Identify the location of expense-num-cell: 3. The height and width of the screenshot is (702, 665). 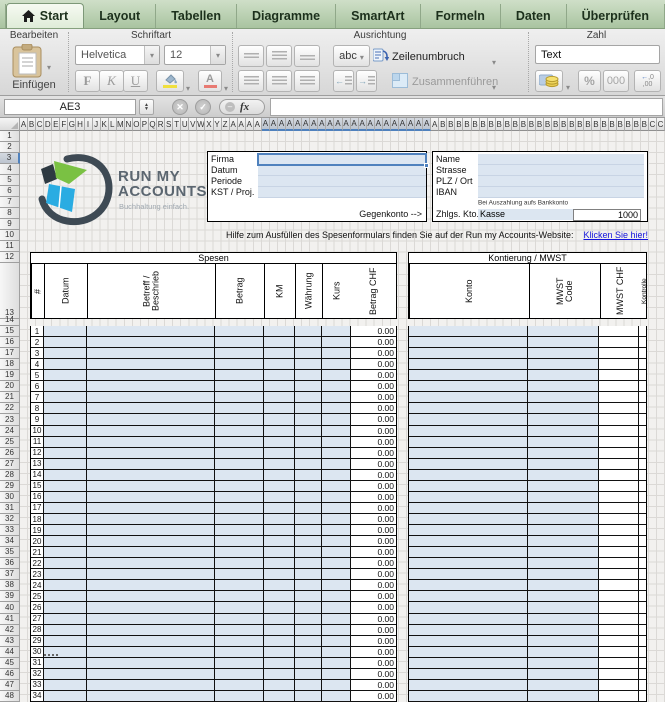
(37, 353).